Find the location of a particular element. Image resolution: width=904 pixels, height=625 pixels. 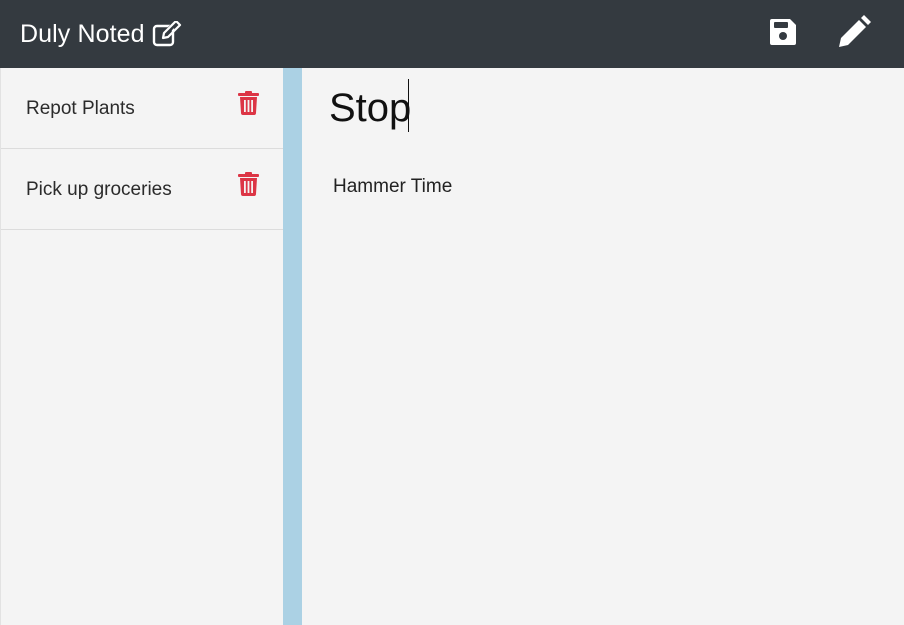

note-list-item: Repot Plants is located at coordinates (142, 108).